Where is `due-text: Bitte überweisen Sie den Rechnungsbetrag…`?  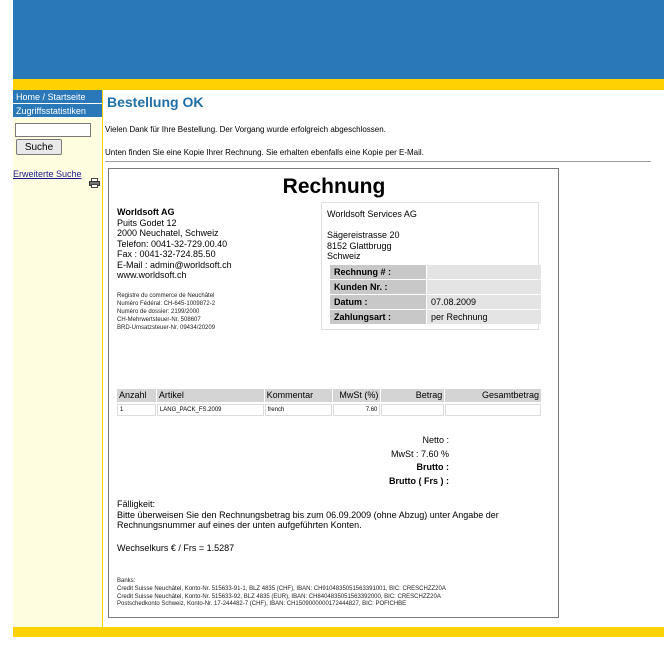 due-text: Bitte überweisen Sie den Rechnungsbetrag… is located at coordinates (308, 520).